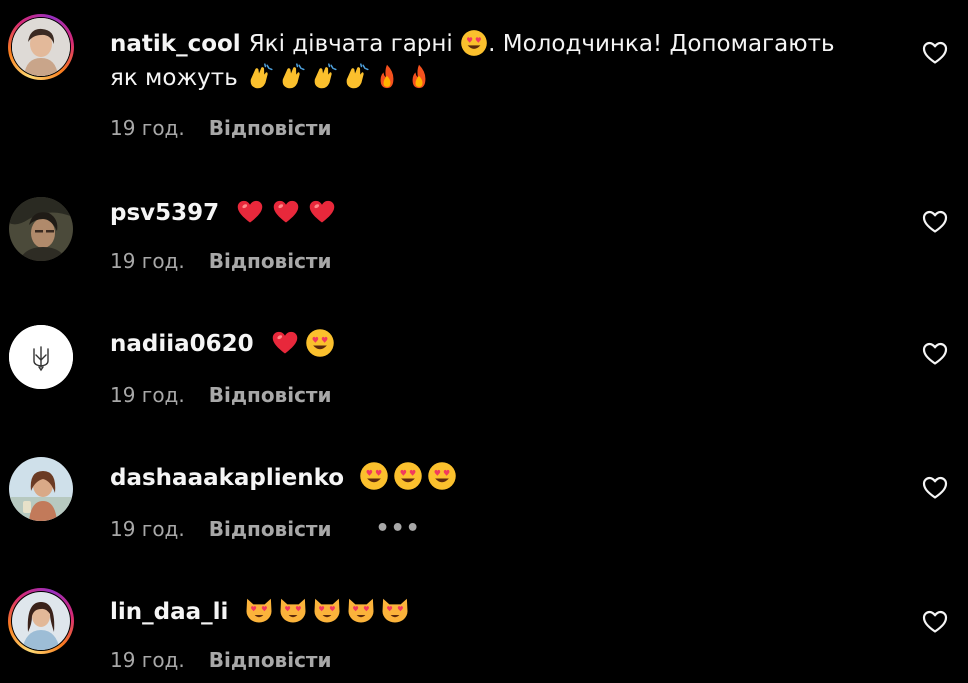 This screenshot has width=968, height=683. What do you see at coordinates (169, 612) in the screenshot?
I see `comment-username: lin_daa_li` at bounding box center [169, 612].